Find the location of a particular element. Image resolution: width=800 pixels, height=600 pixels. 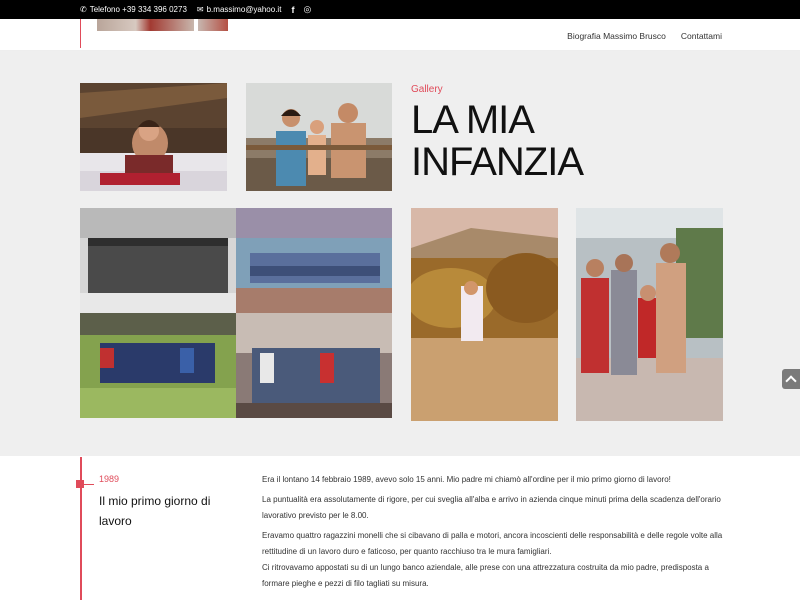

gallery-photo-family-beach is located at coordinates (319, 137).